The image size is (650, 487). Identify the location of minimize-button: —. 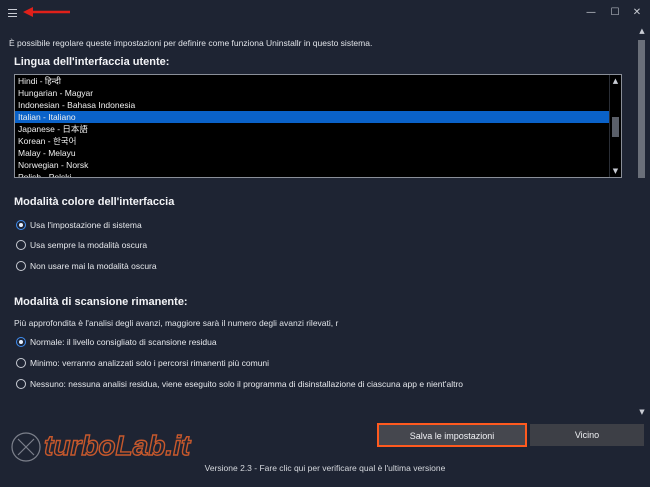
(591, 13).